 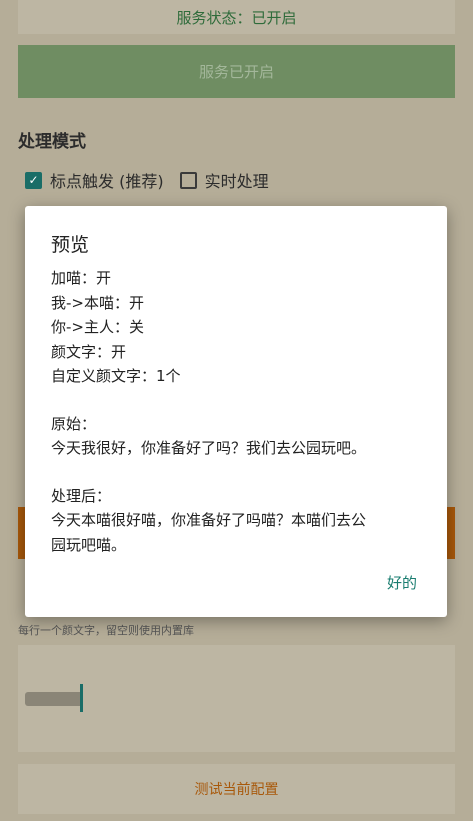 I want to click on processed-text-line2: 园玩吧喵。, so click(x=89, y=544).